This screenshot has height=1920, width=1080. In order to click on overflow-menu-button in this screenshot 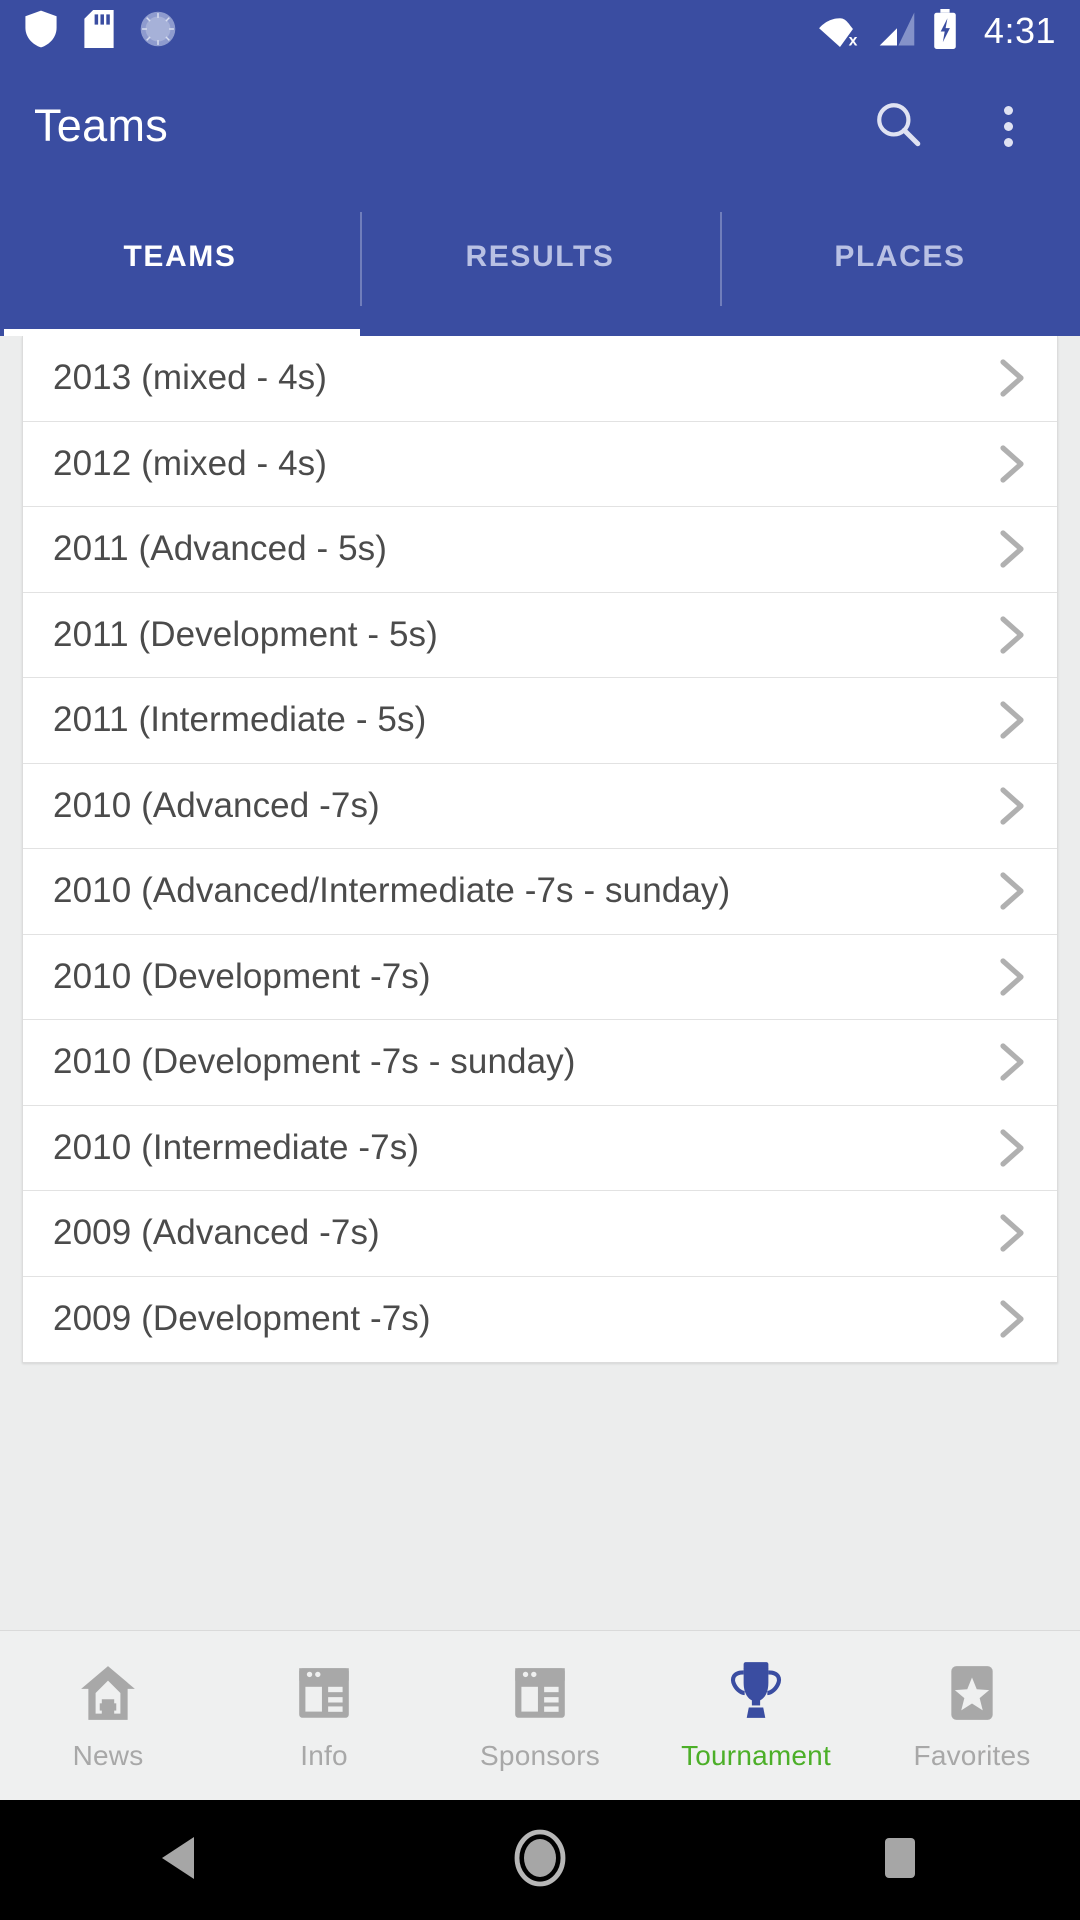, I will do `click(1008, 126)`.